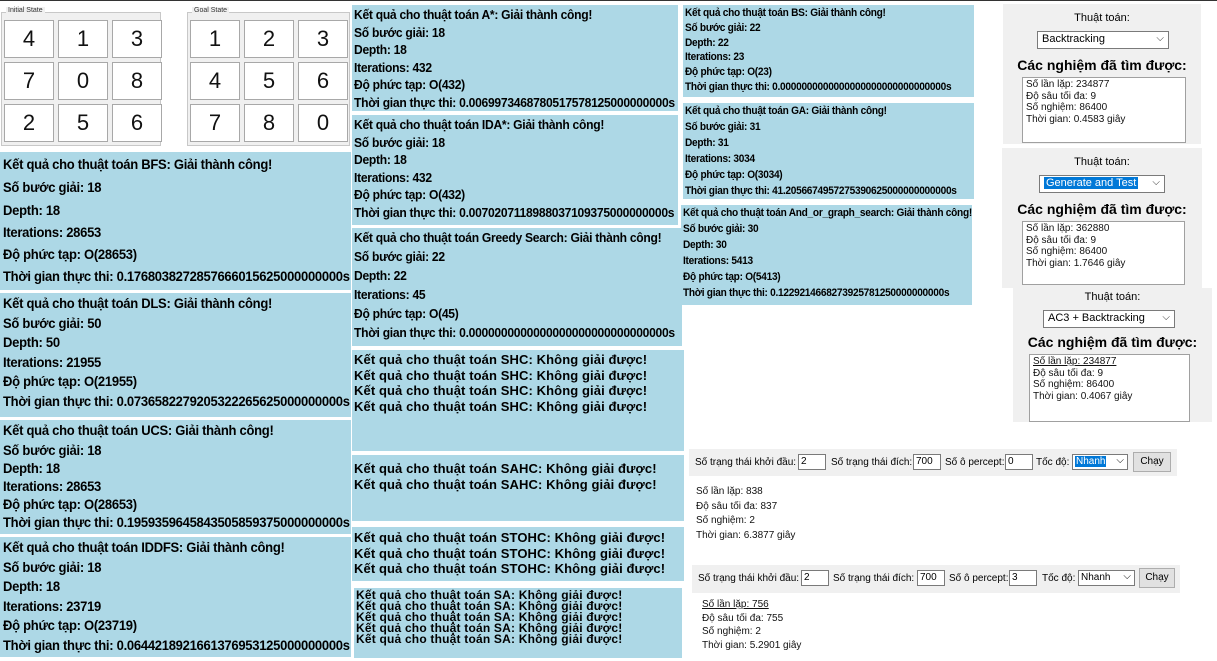  I want to click on algorithm-select-value: Backtracking, so click(1073, 39).